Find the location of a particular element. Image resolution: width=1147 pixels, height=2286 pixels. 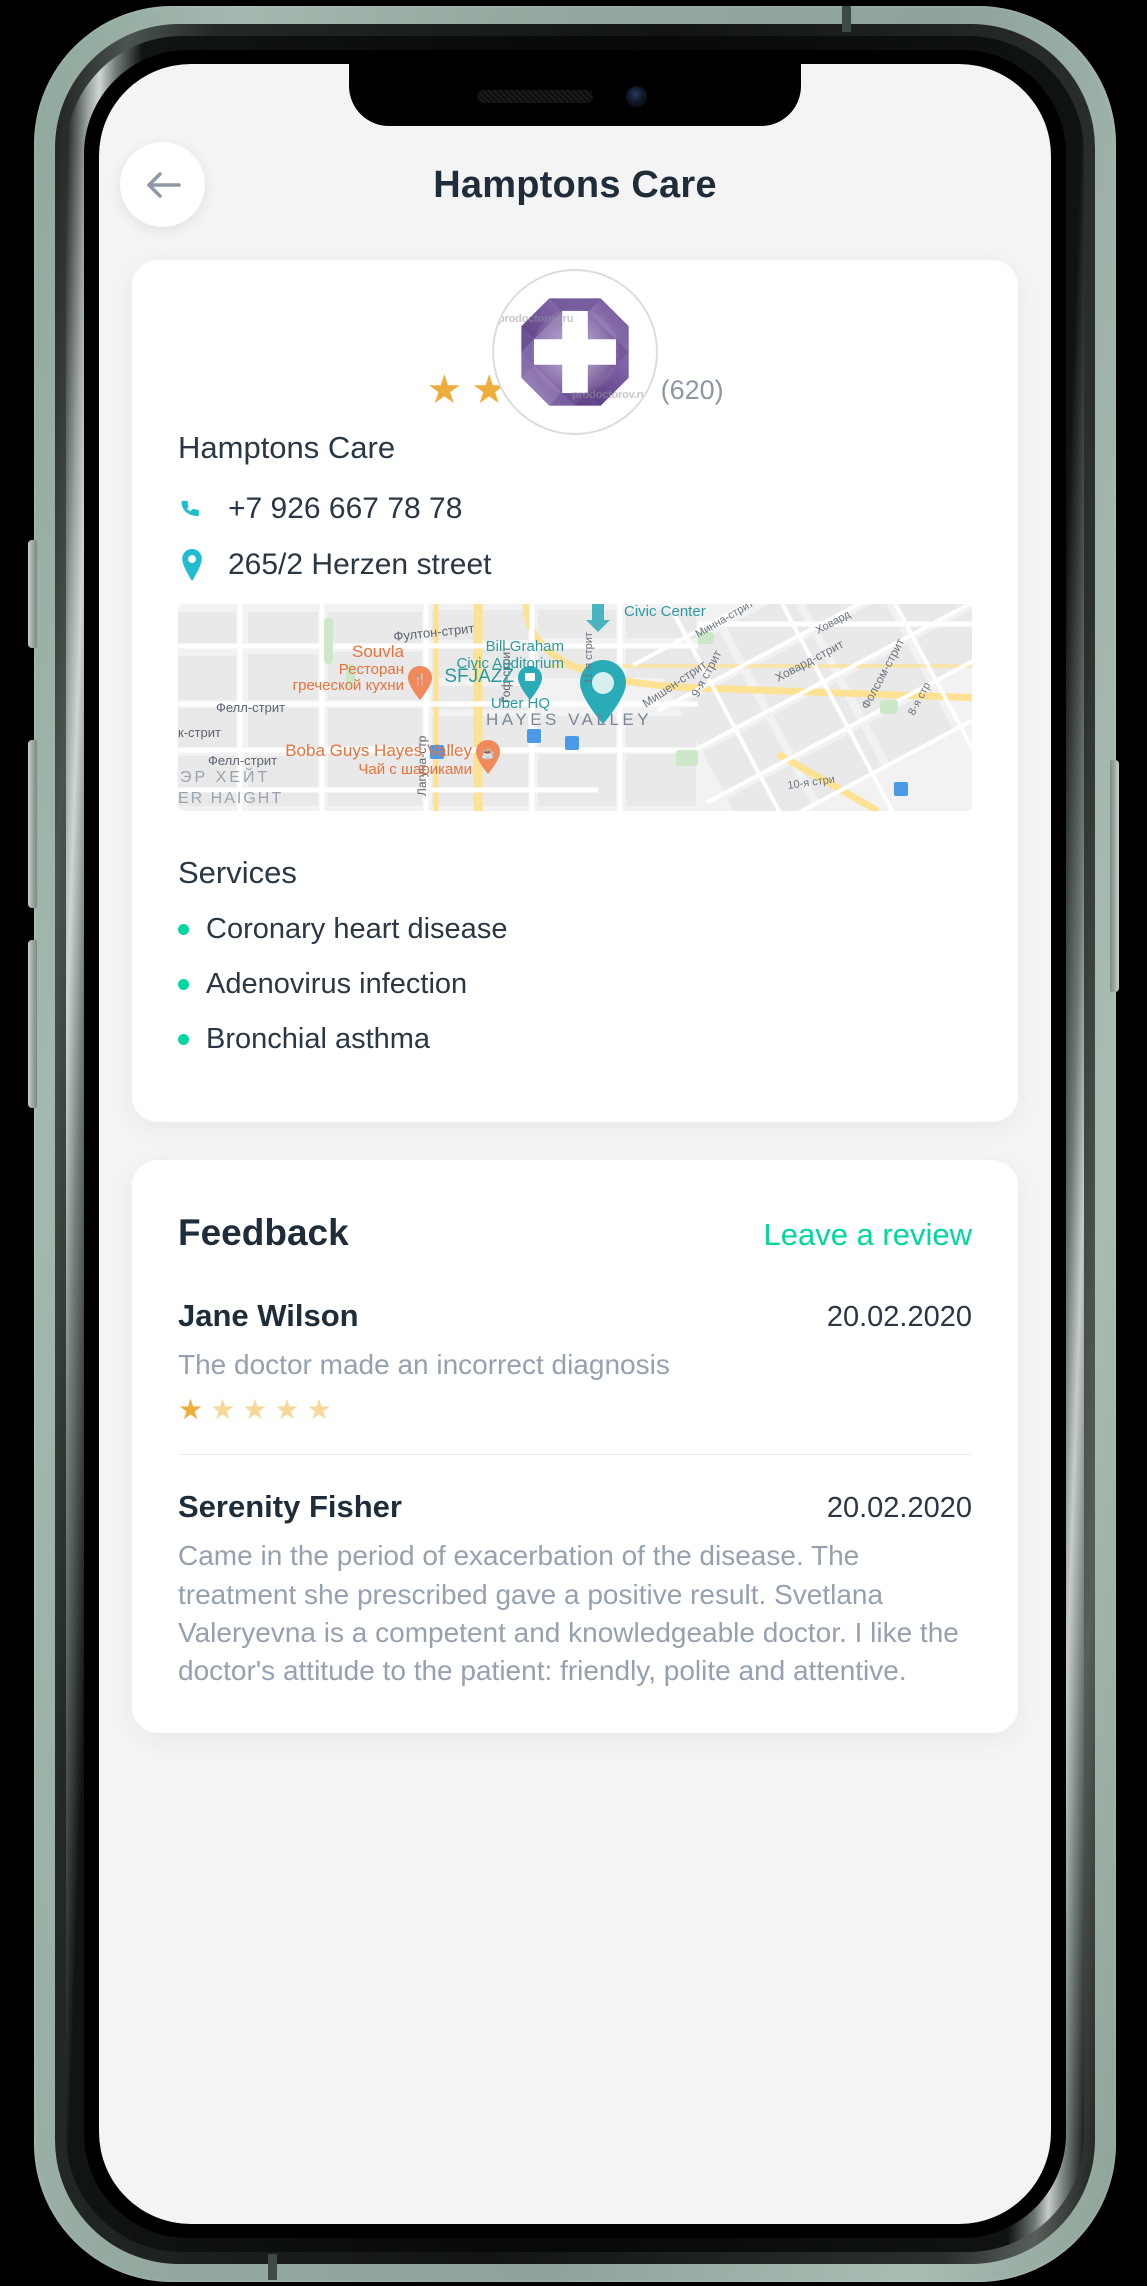

services-title: Services is located at coordinates (237, 872).